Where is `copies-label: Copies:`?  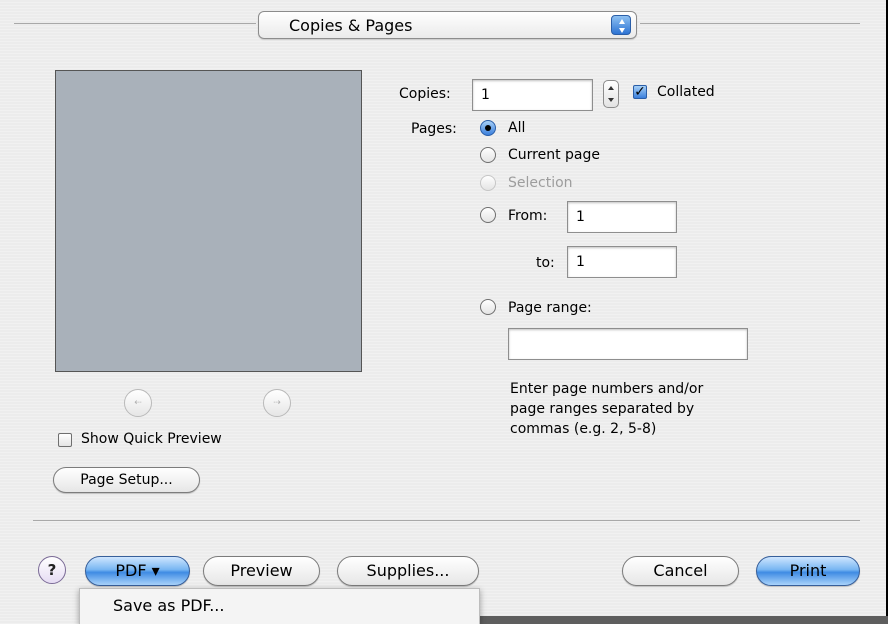 copies-label: Copies: is located at coordinates (425, 94).